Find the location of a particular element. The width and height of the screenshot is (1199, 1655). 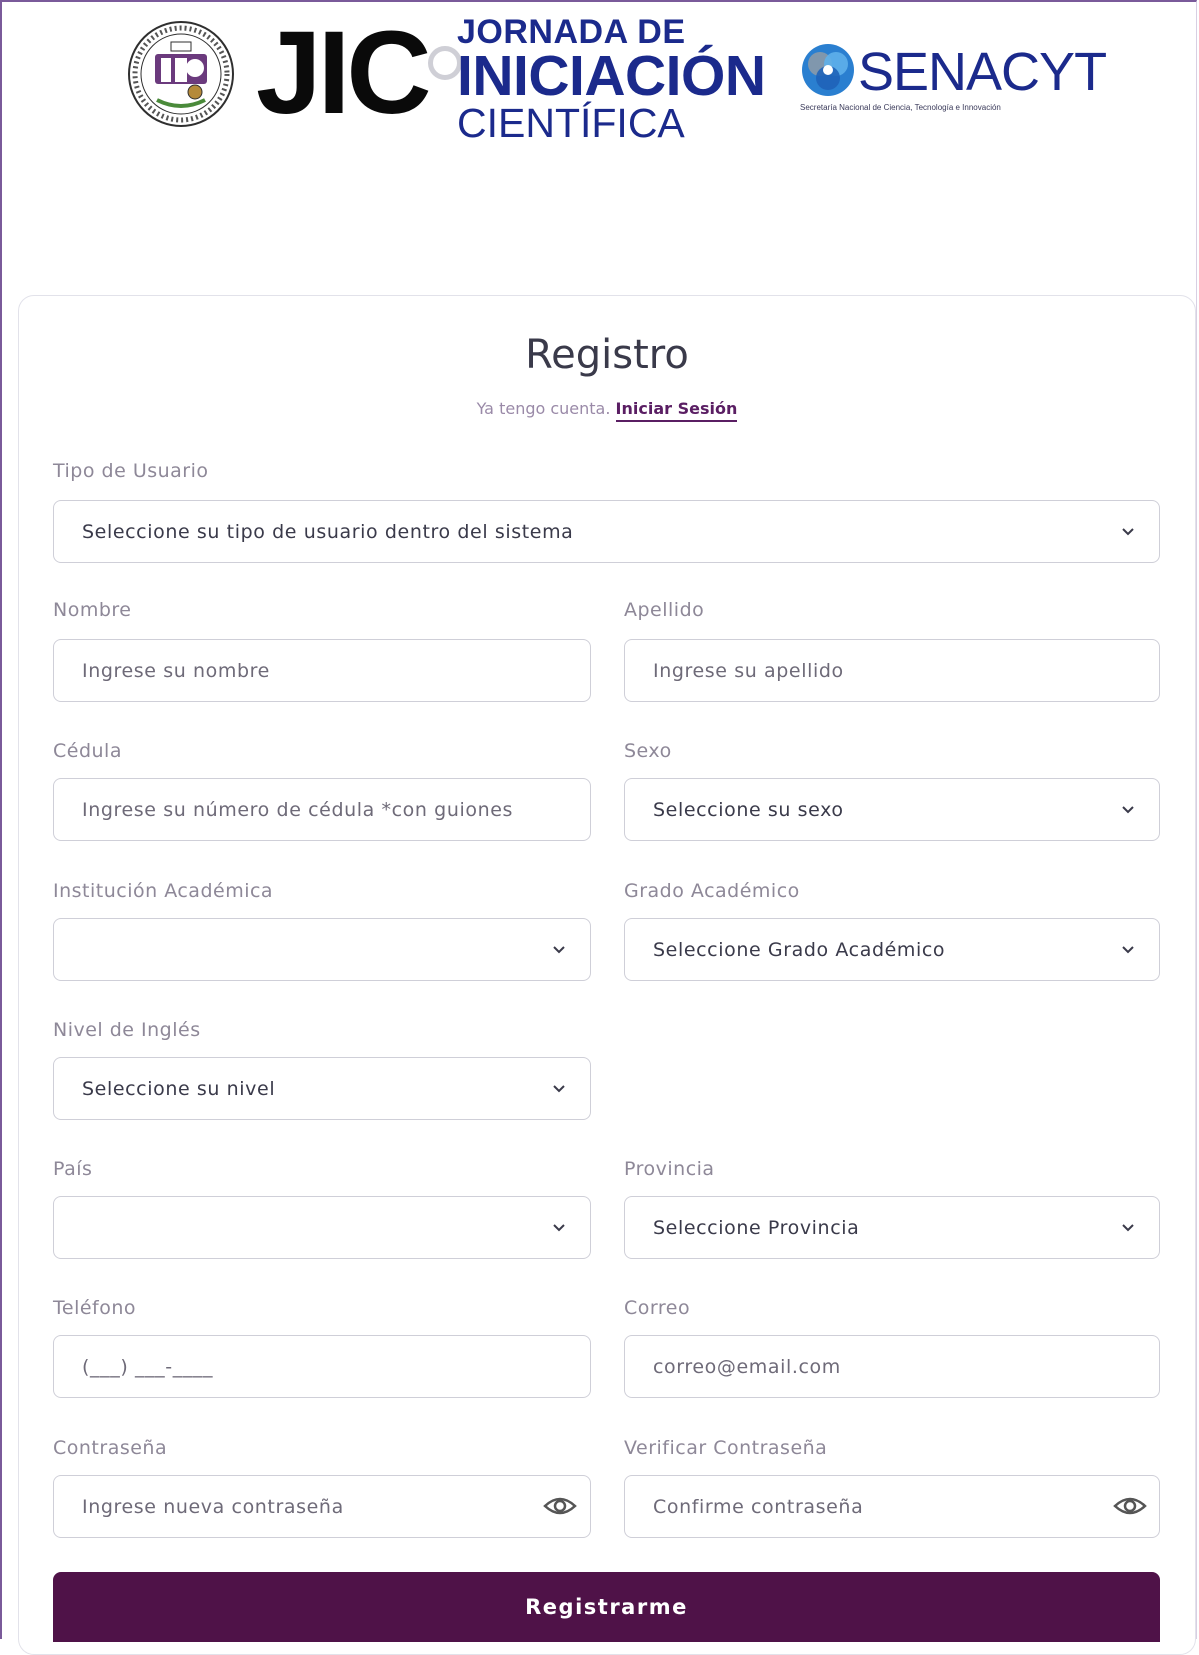

grado-label: Grado Académico is located at coordinates (712, 891).